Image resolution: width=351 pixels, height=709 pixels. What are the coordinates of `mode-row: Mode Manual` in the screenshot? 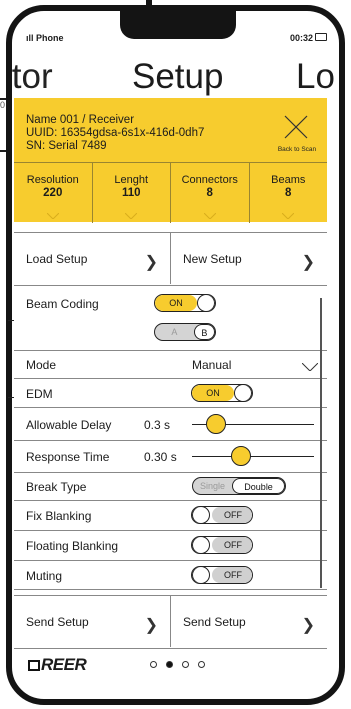 It's located at (170, 365).